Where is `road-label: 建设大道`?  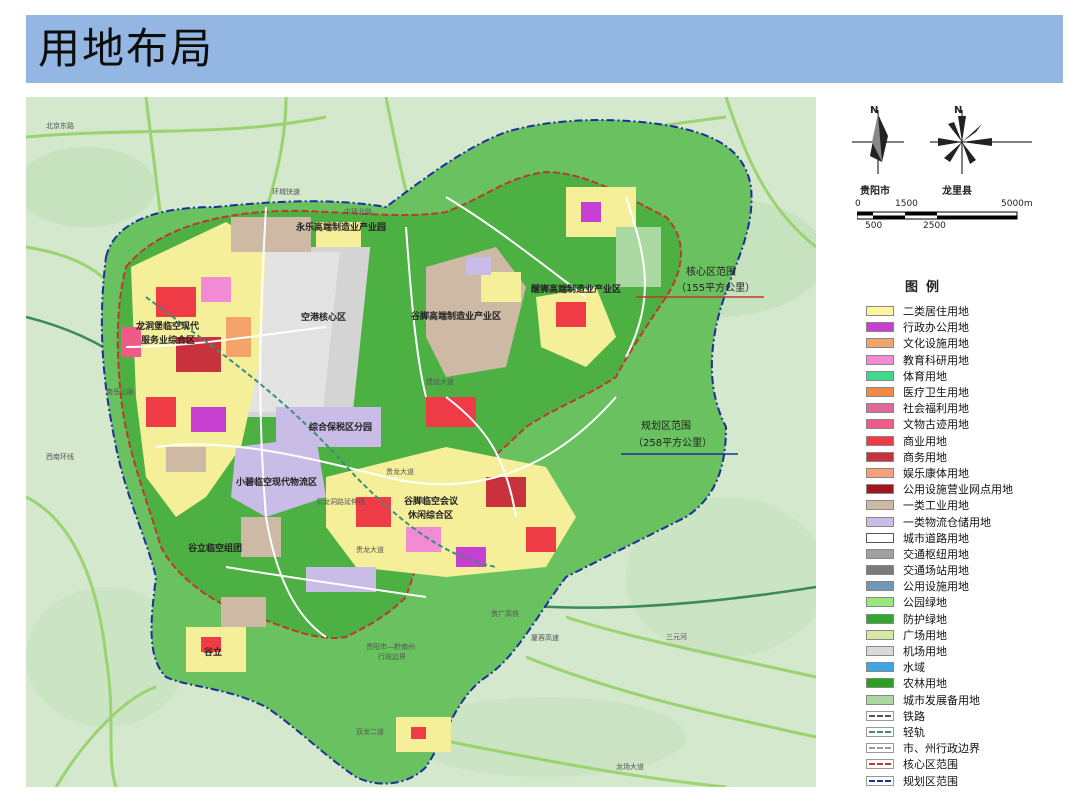
road-label: 建设大道 is located at coordinates (440, 382).